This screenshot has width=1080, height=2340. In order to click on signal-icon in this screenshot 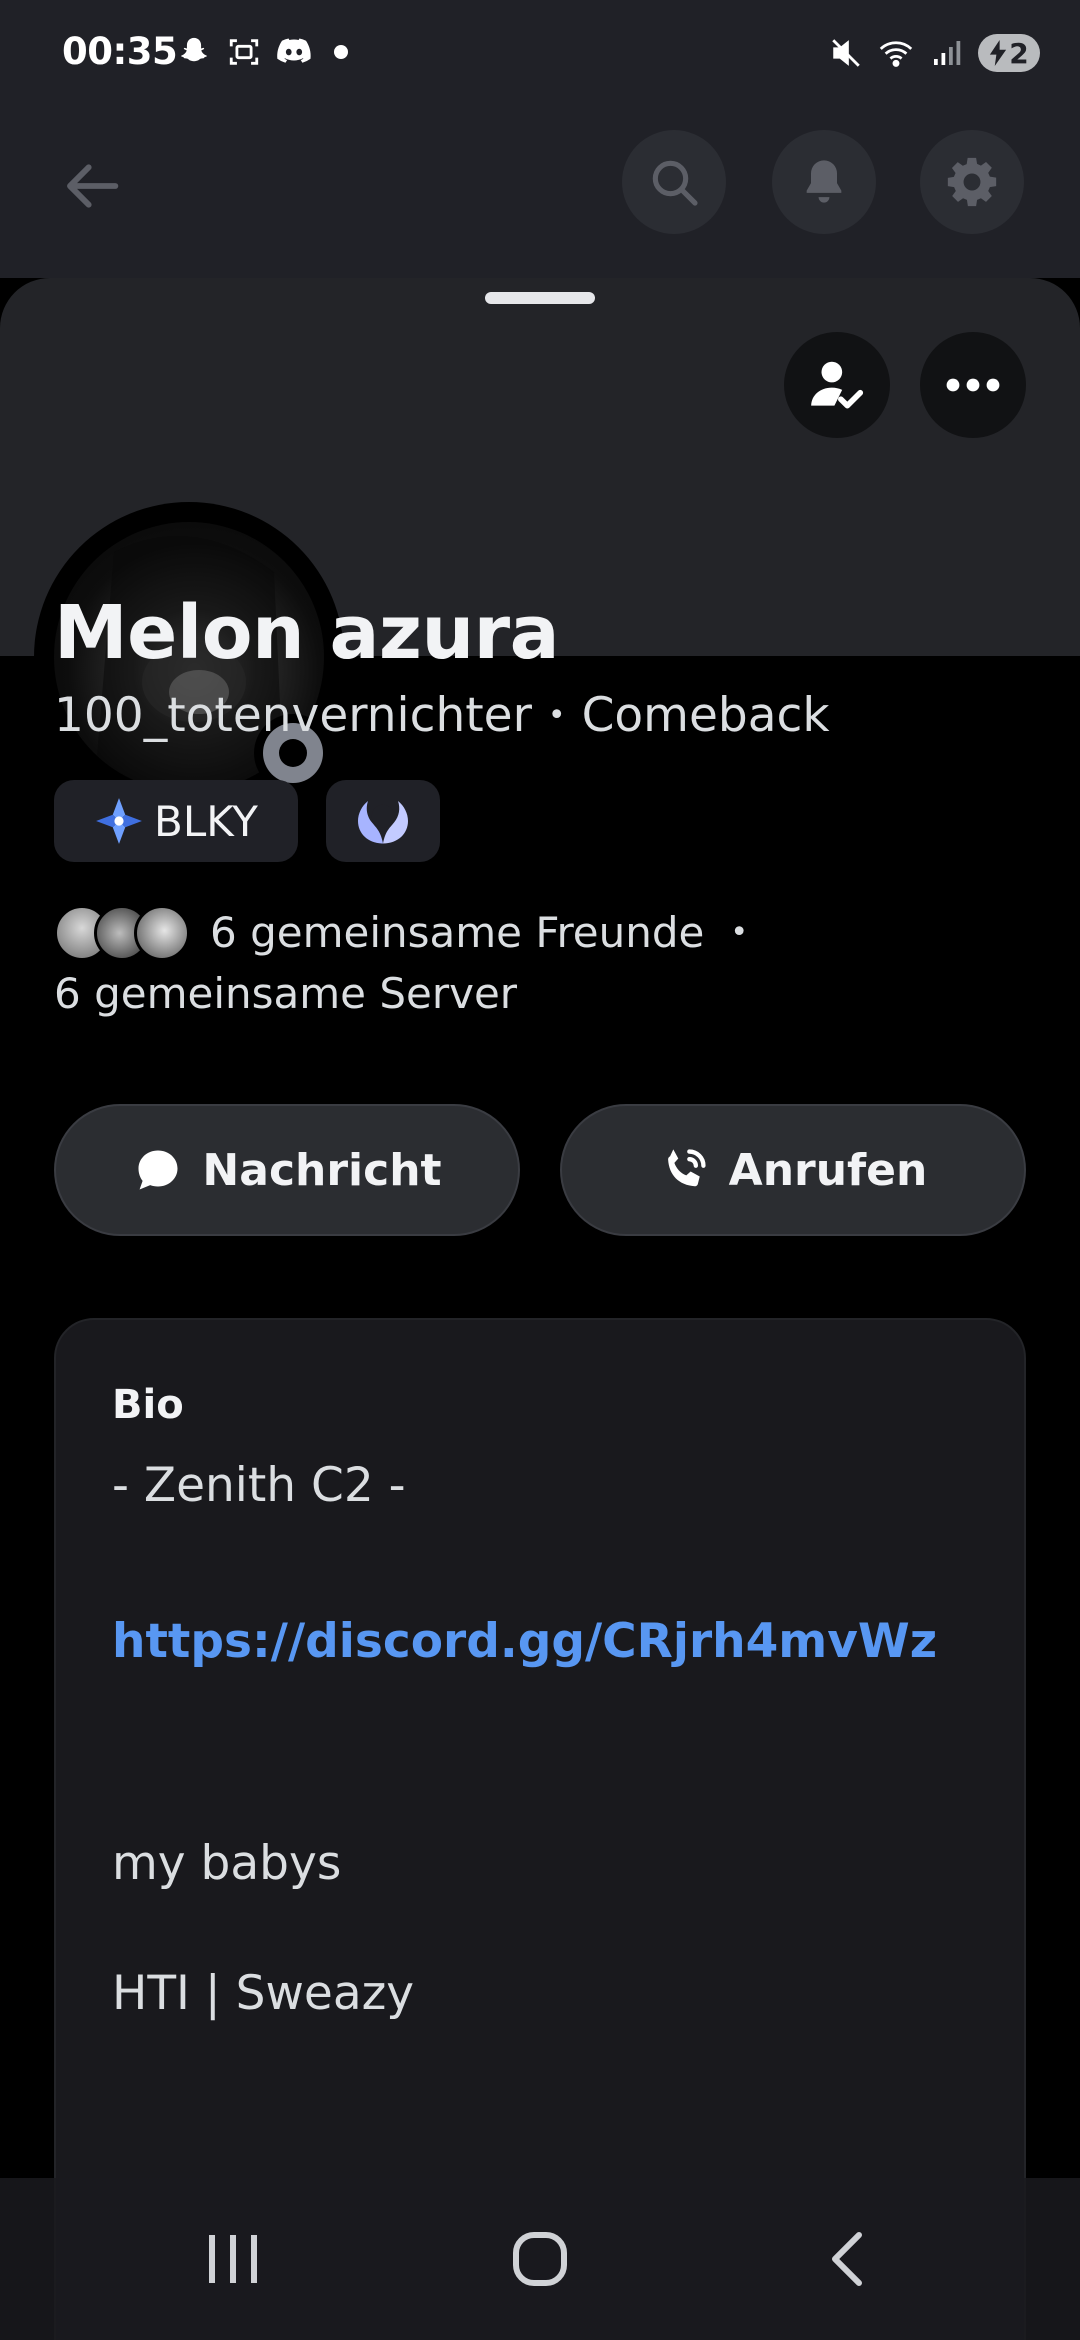, I will do `click(946, 53)`.